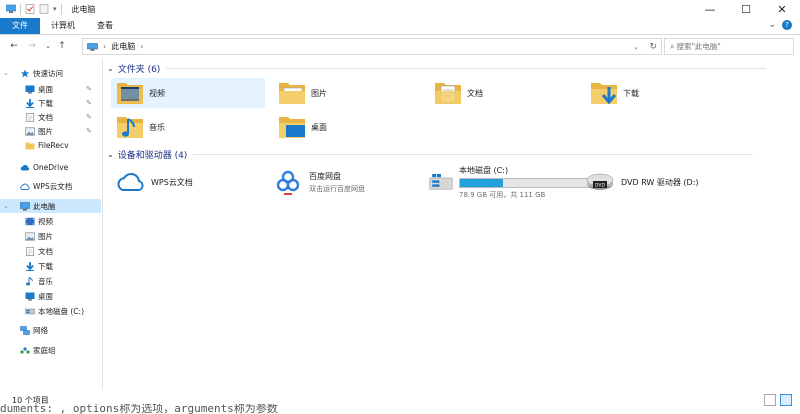 Image resolution: width=800 pixels, height=414 pixels. I want to click on window-controls: — ☐ ✕, so click(746, 9).